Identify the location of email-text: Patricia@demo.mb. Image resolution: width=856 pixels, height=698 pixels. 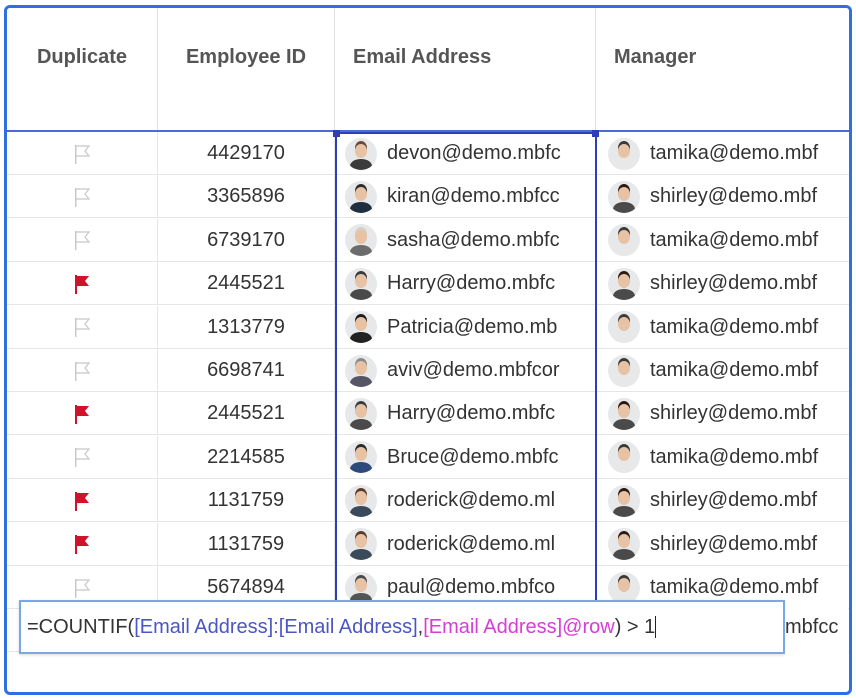
(472, 326).